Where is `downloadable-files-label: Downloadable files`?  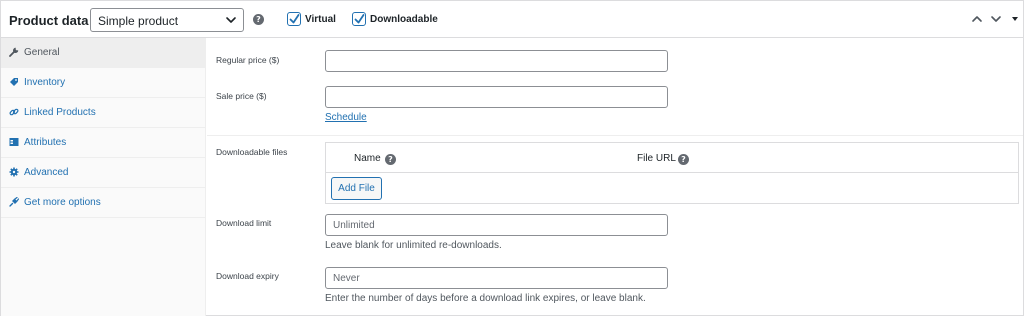 downloadable-files-label: Downloadable files is located at coordinates (252, 152).